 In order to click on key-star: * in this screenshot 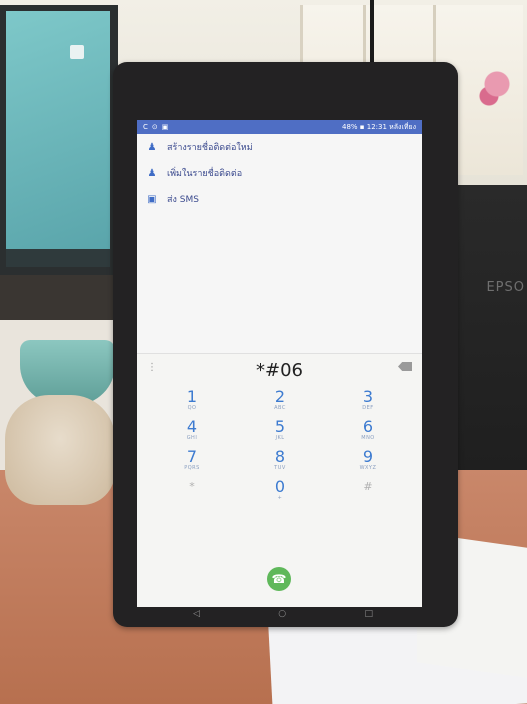, I will do `click(192, 494)`.